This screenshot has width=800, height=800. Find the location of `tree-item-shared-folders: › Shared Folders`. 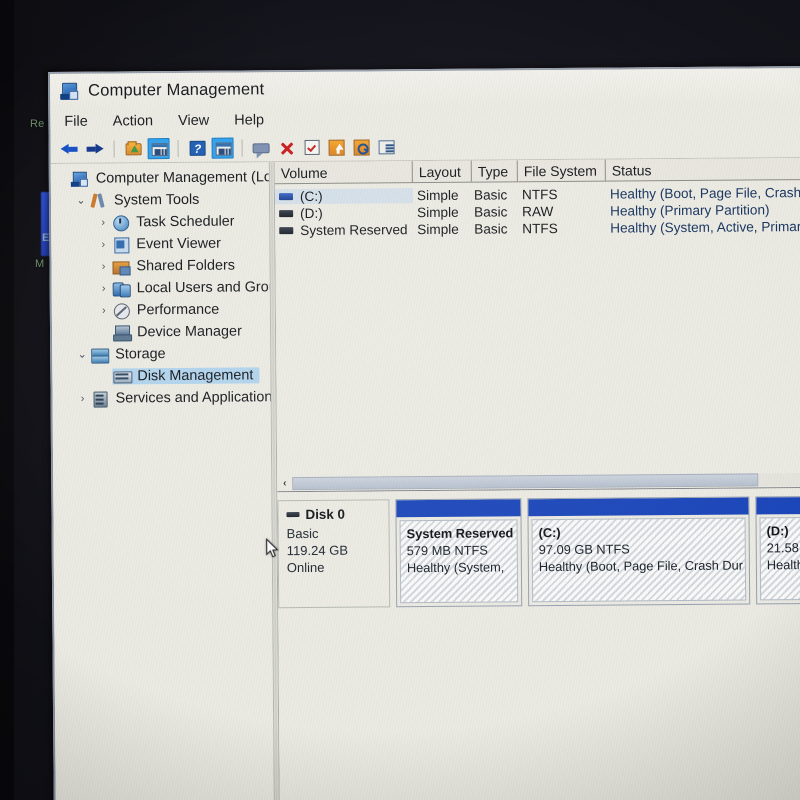

tree-item-shared-folders: › Shared Folders is located at coordinates (160, 266).